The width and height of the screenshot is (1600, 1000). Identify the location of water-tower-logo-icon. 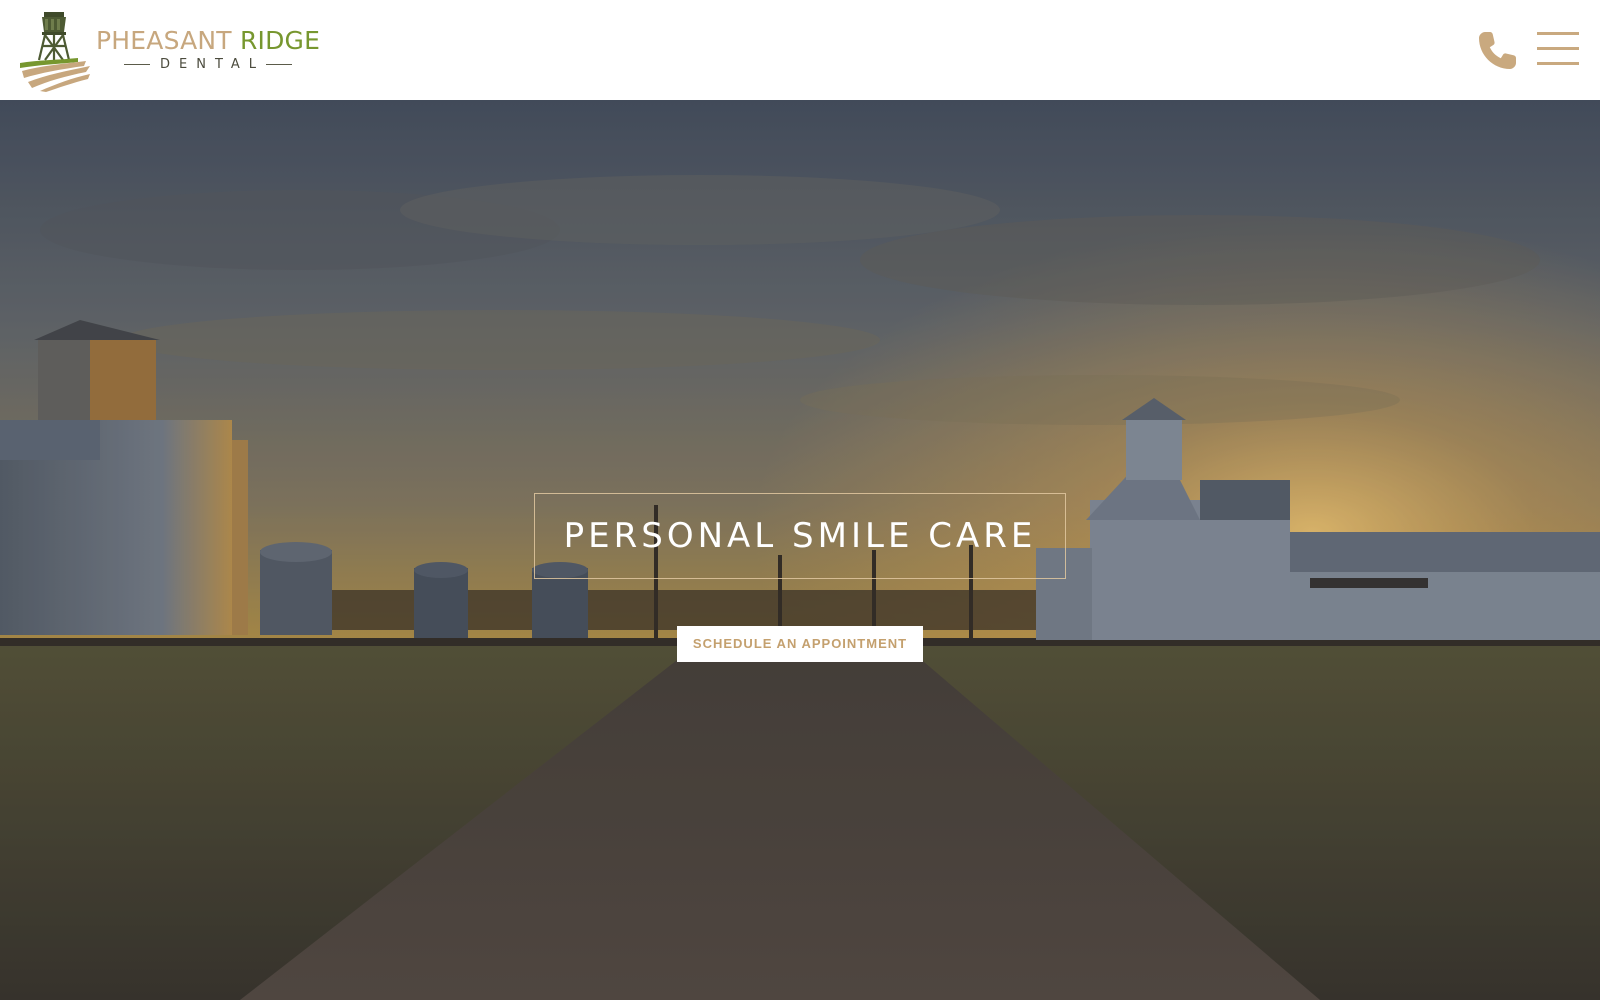
(55, 52).